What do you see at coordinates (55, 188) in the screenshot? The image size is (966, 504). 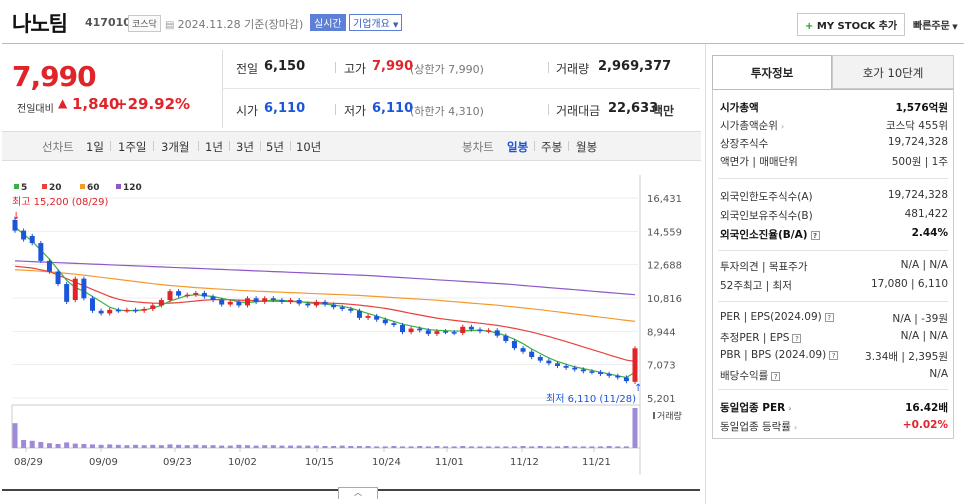 I see `legend-label-20: 20` at bounding box center [55, 188].